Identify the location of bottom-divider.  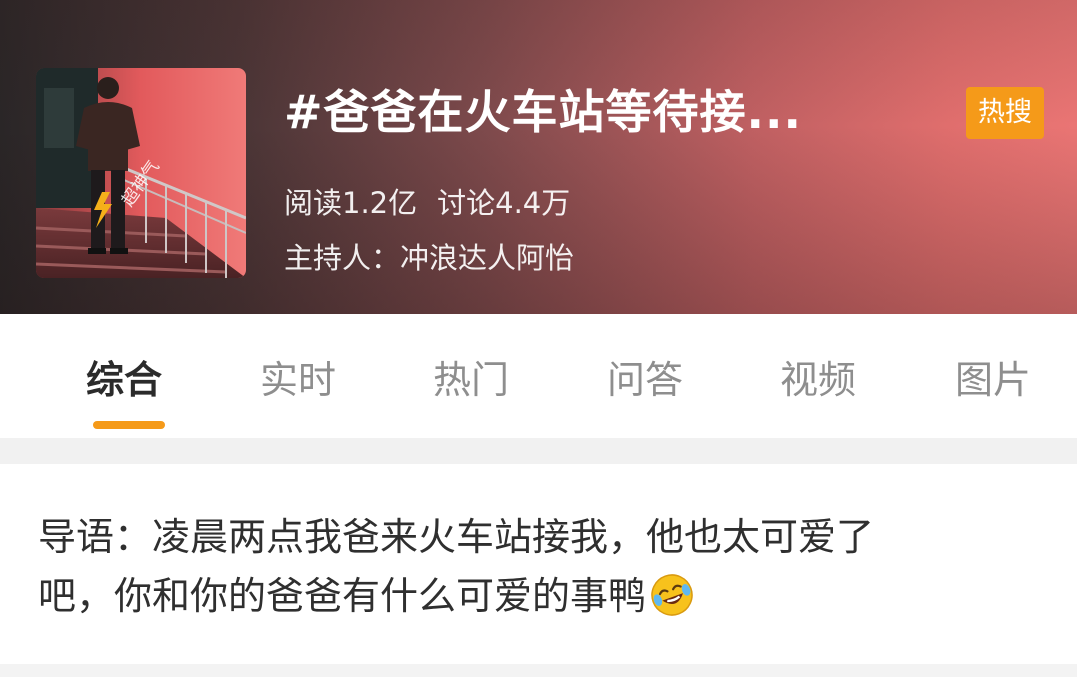
(538, 670).